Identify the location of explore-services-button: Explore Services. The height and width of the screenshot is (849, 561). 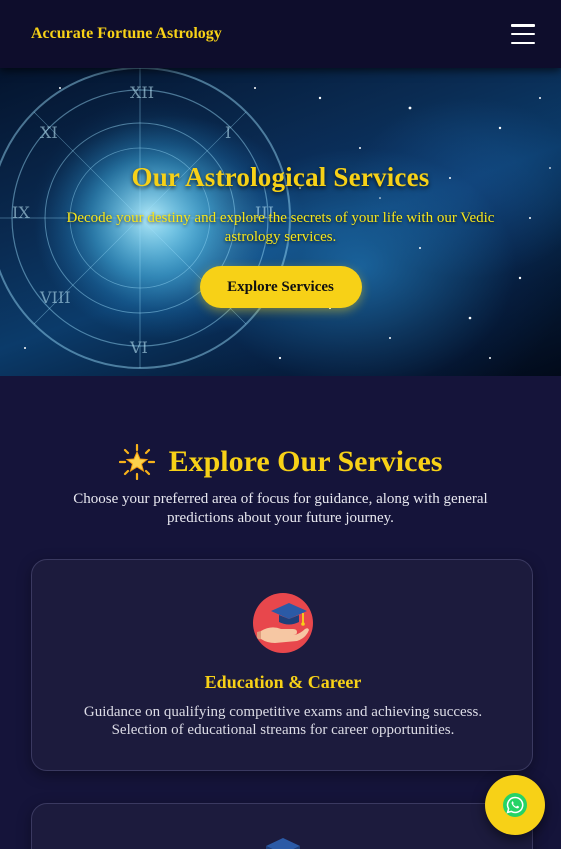
(280, 287).